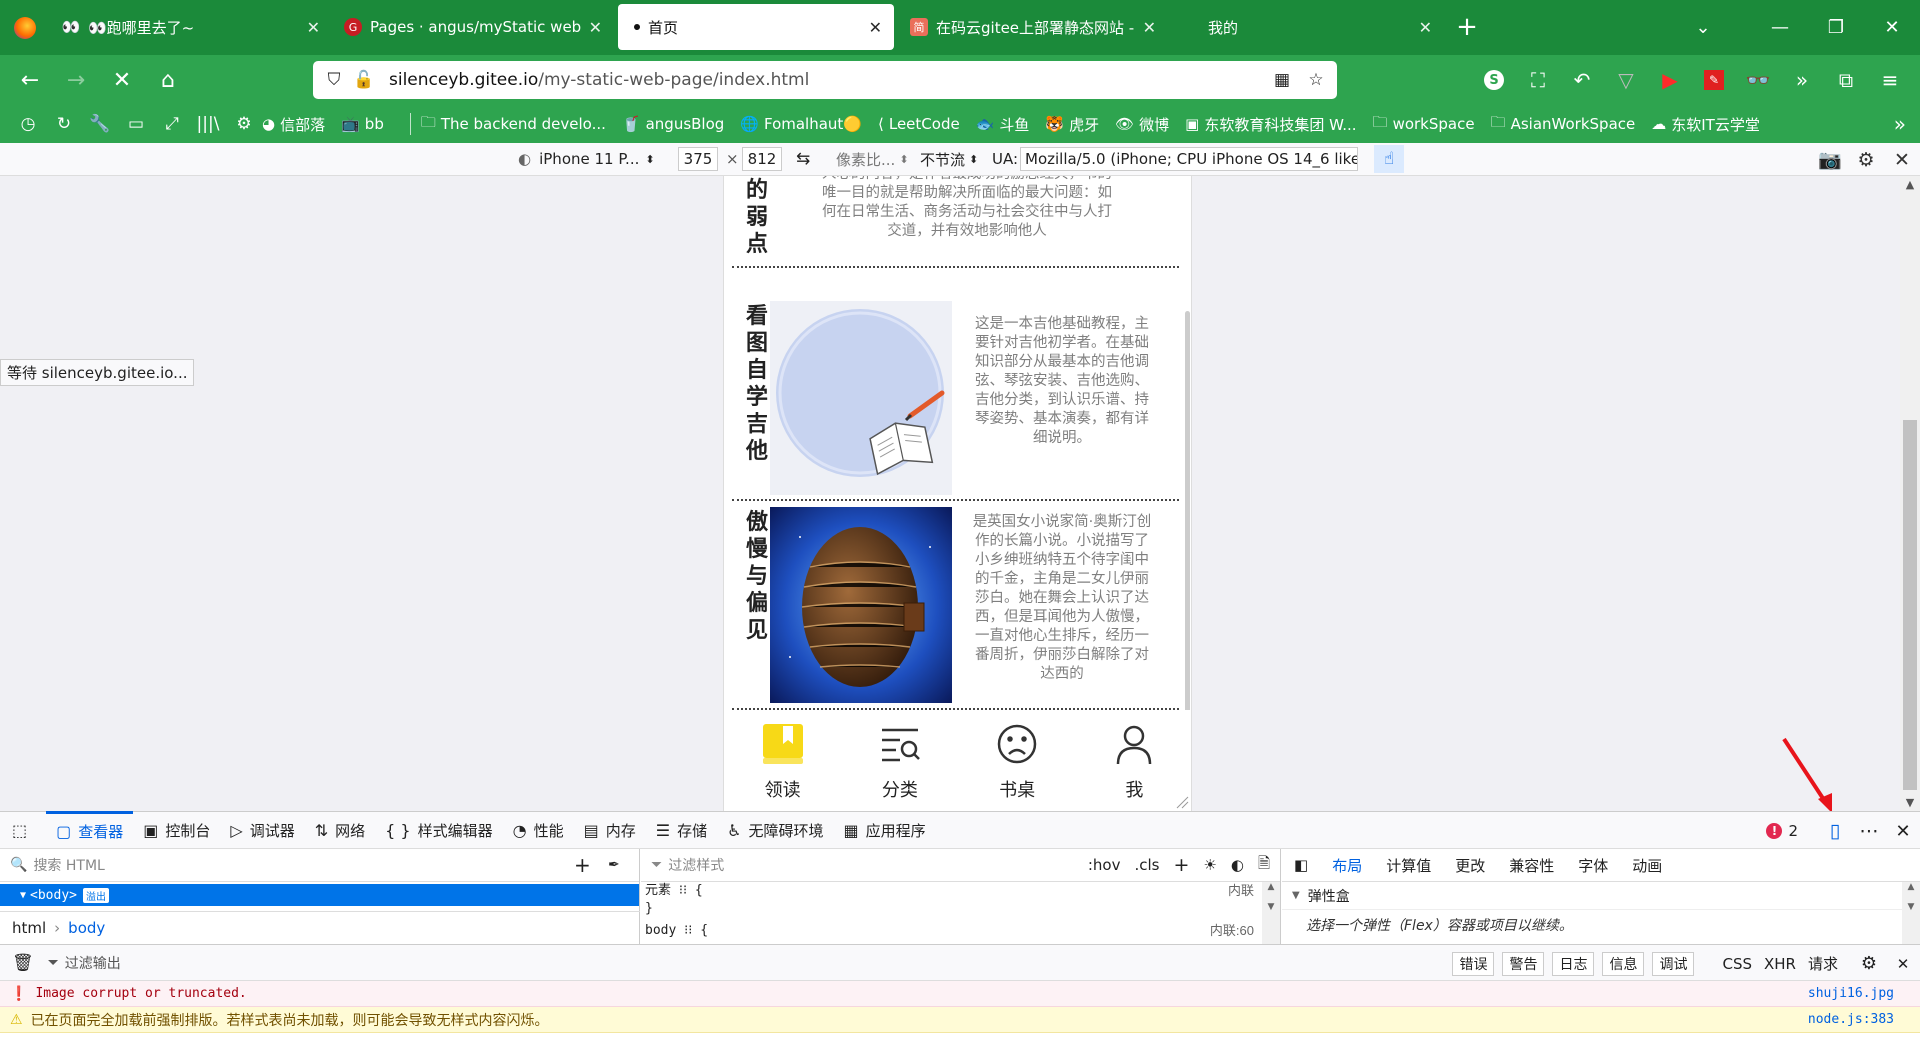 The image size is (1920, 1044). Describe the element at coordinates (64, 124) in the screenshot. I see `sync-icon: ↻` at that location.